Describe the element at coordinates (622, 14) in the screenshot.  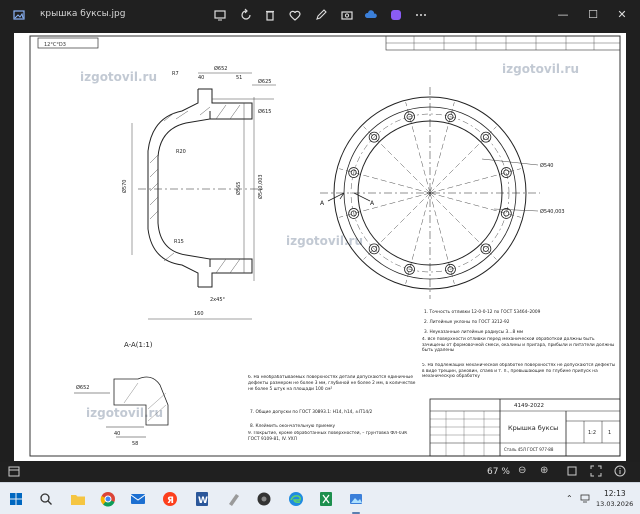
I see `close-button: ✕` at that location.